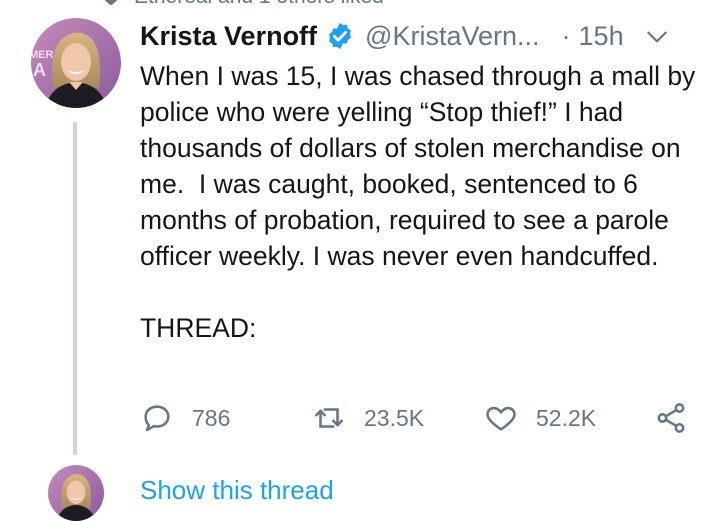 The image size is (720, 521). What do you see at coordinates (329, 418) in the screenshot?
I see `retweet-icon` at bounding box center [329, 418].